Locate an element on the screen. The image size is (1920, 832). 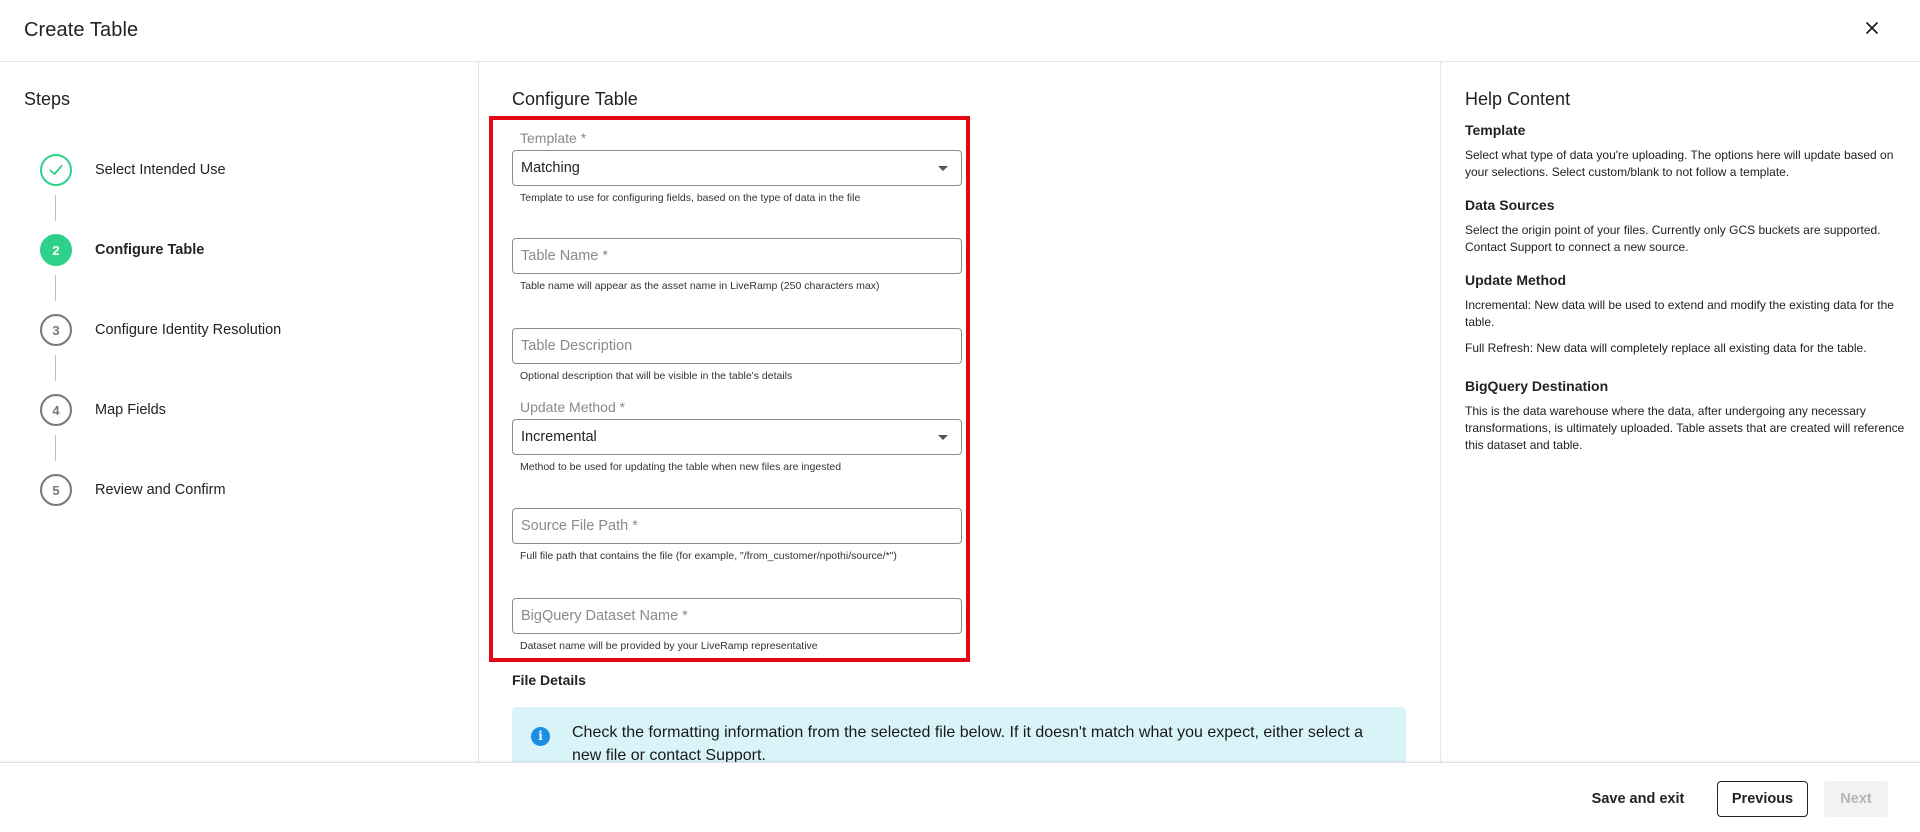
template-select: Matching is located at coordinates (737, 168).